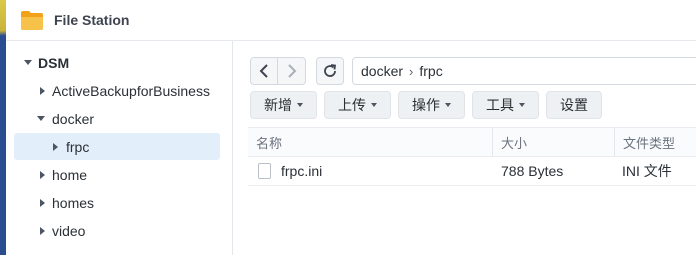  What do you see at coordinates (78, 146) in the screenshot?
I see `tree-item-label: frpc` at bounding box center [78, 146].